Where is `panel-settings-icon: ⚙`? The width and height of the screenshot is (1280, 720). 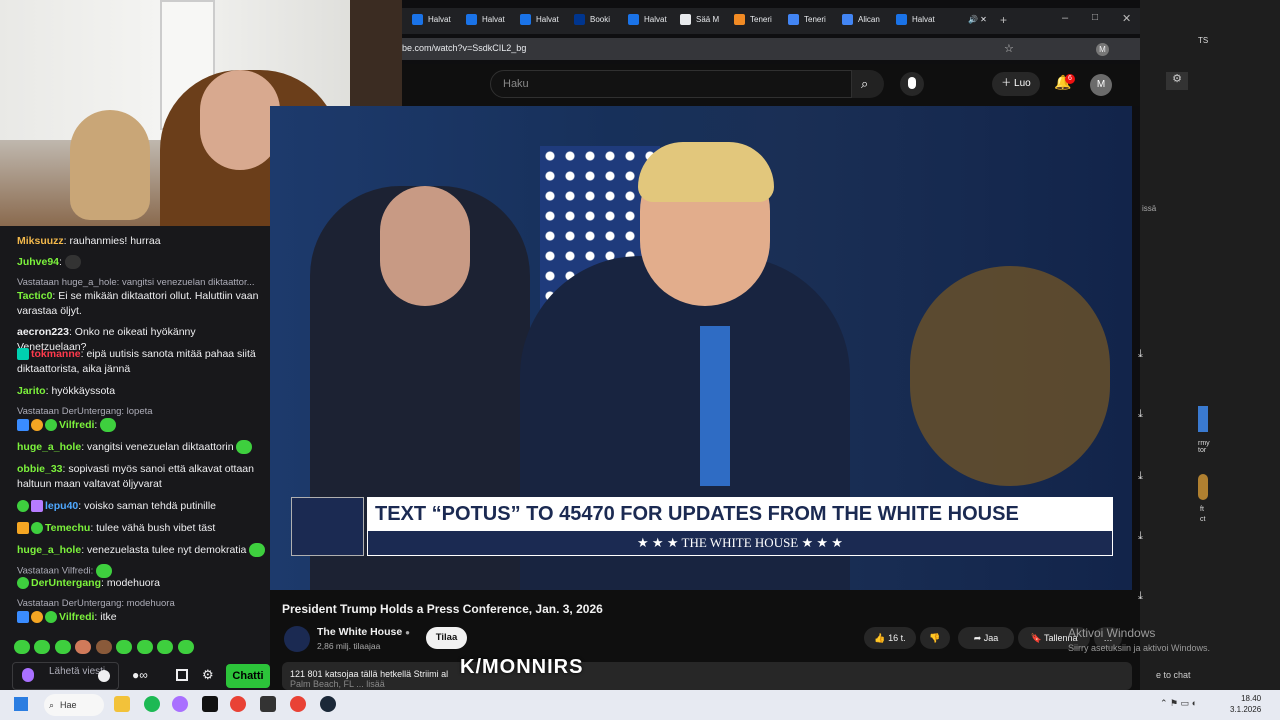 panel-settings-icon: ⚙ is located at coordinates (1177, 81).